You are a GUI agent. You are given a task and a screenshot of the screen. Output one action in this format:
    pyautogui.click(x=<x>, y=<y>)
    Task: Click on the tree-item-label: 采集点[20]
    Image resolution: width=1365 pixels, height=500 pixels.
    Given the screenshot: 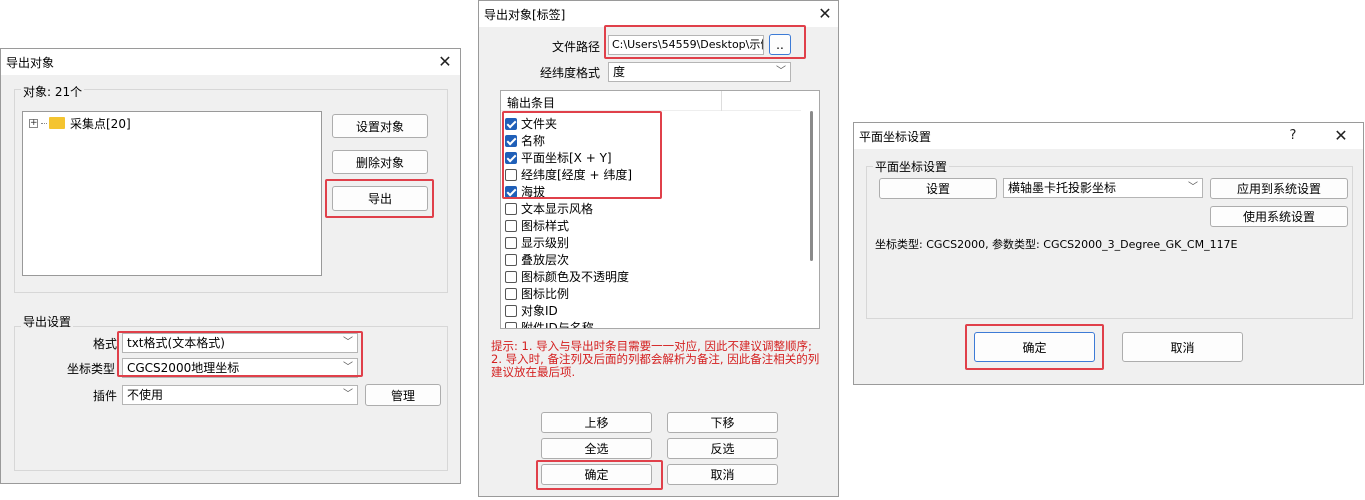 What is the action you would take?
    pyautogui.click(x=100, y=123)
    